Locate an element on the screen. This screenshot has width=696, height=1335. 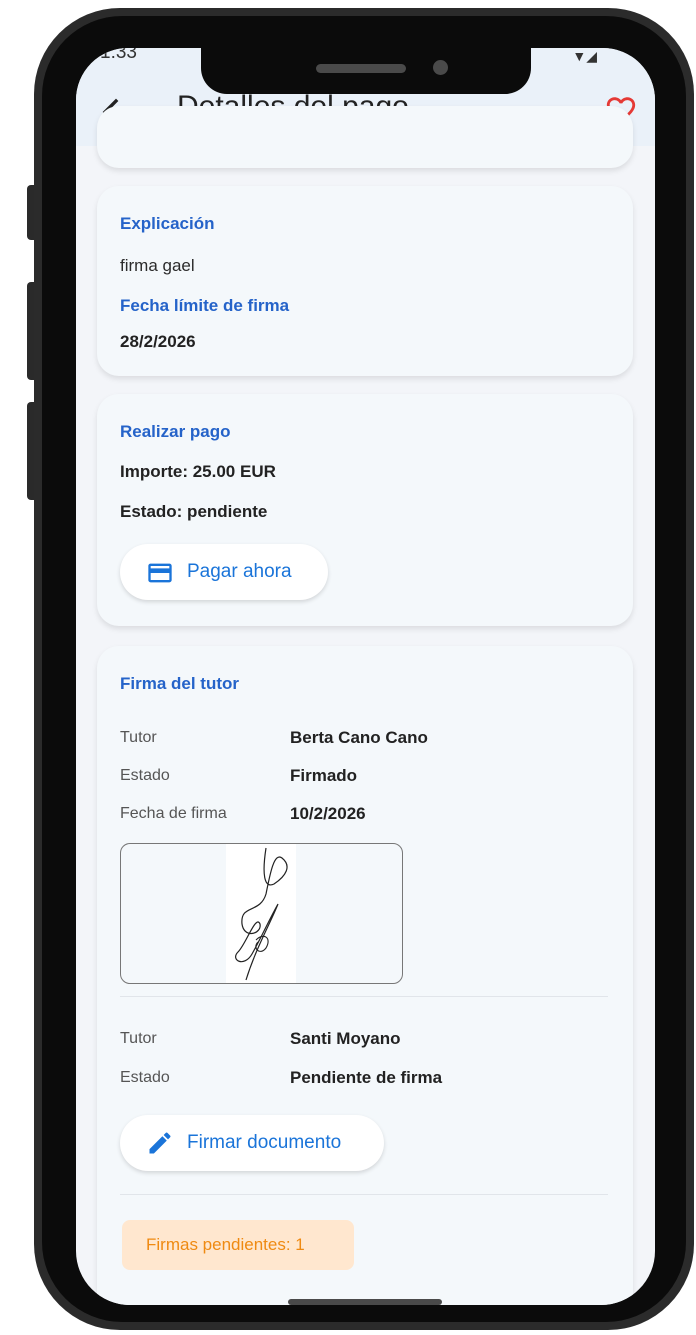
pending-signatures-text: Firmas pendientes: 1 is located at coordinates (225, 1244).